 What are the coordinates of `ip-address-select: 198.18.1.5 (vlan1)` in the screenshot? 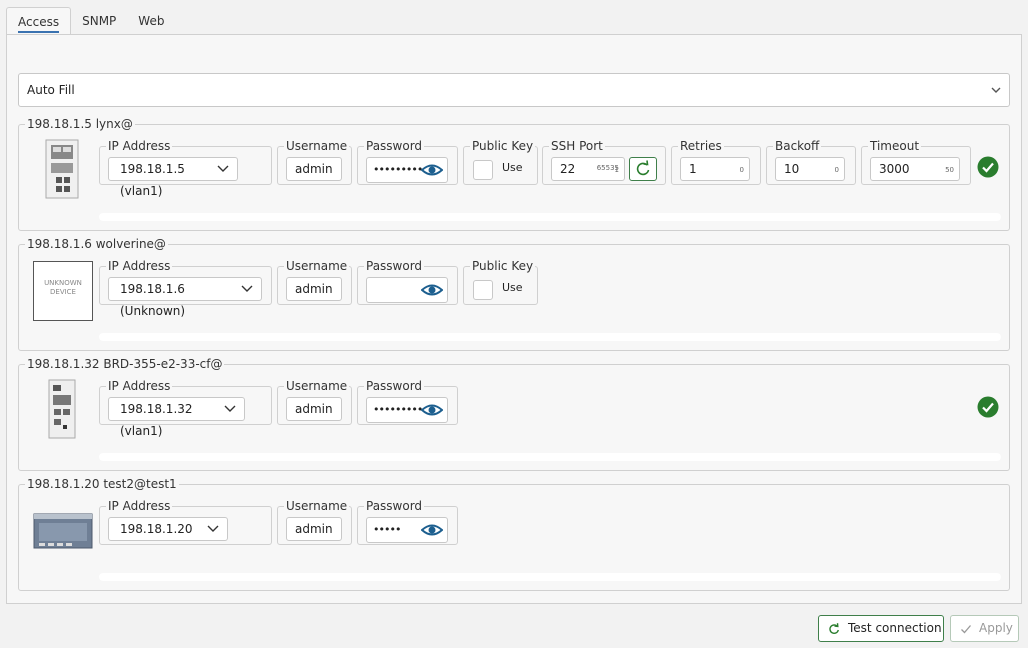 It's located at (173, 177).